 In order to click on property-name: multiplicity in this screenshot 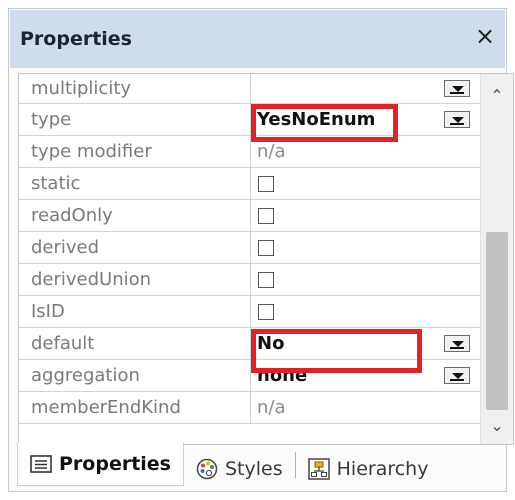, I will do `click(135, 88)`.